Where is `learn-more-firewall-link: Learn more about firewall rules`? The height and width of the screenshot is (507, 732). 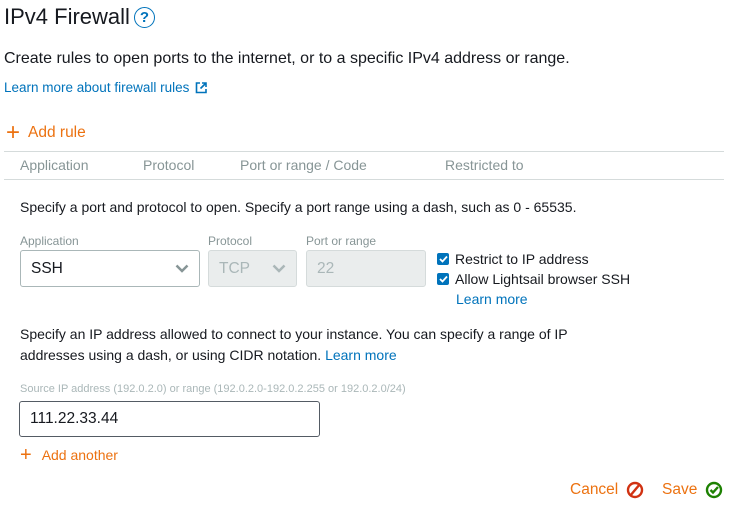
learn-more-firewall-link: Learn more about firewall rules is located at coordinates (106, 87).